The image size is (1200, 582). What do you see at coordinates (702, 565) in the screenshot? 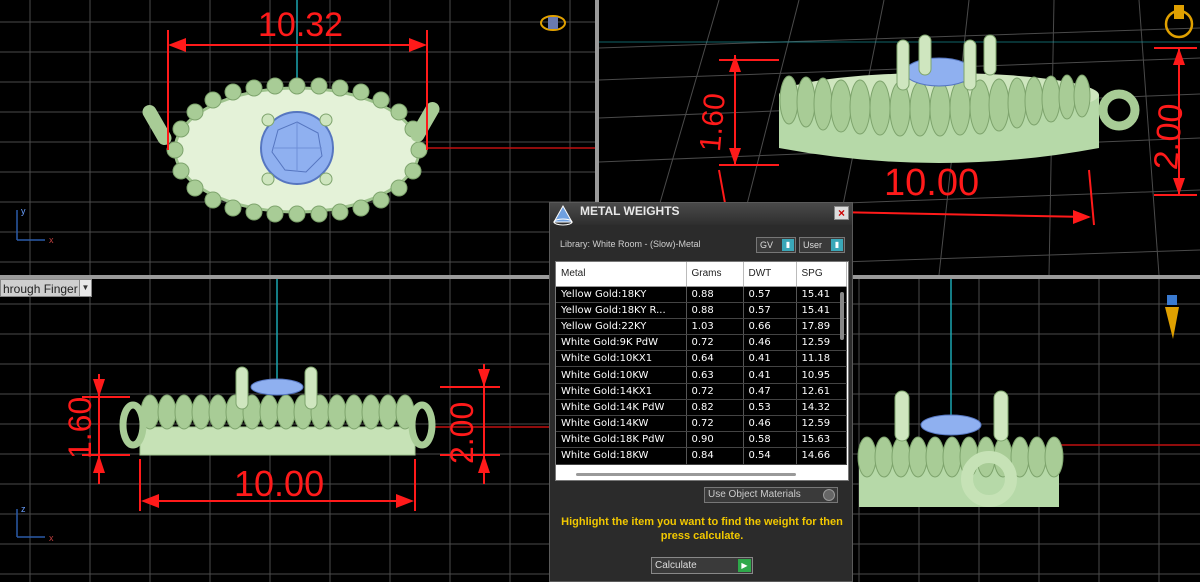
I see `calculate-button: Calculate ▶` at bounding box center [702, 565].